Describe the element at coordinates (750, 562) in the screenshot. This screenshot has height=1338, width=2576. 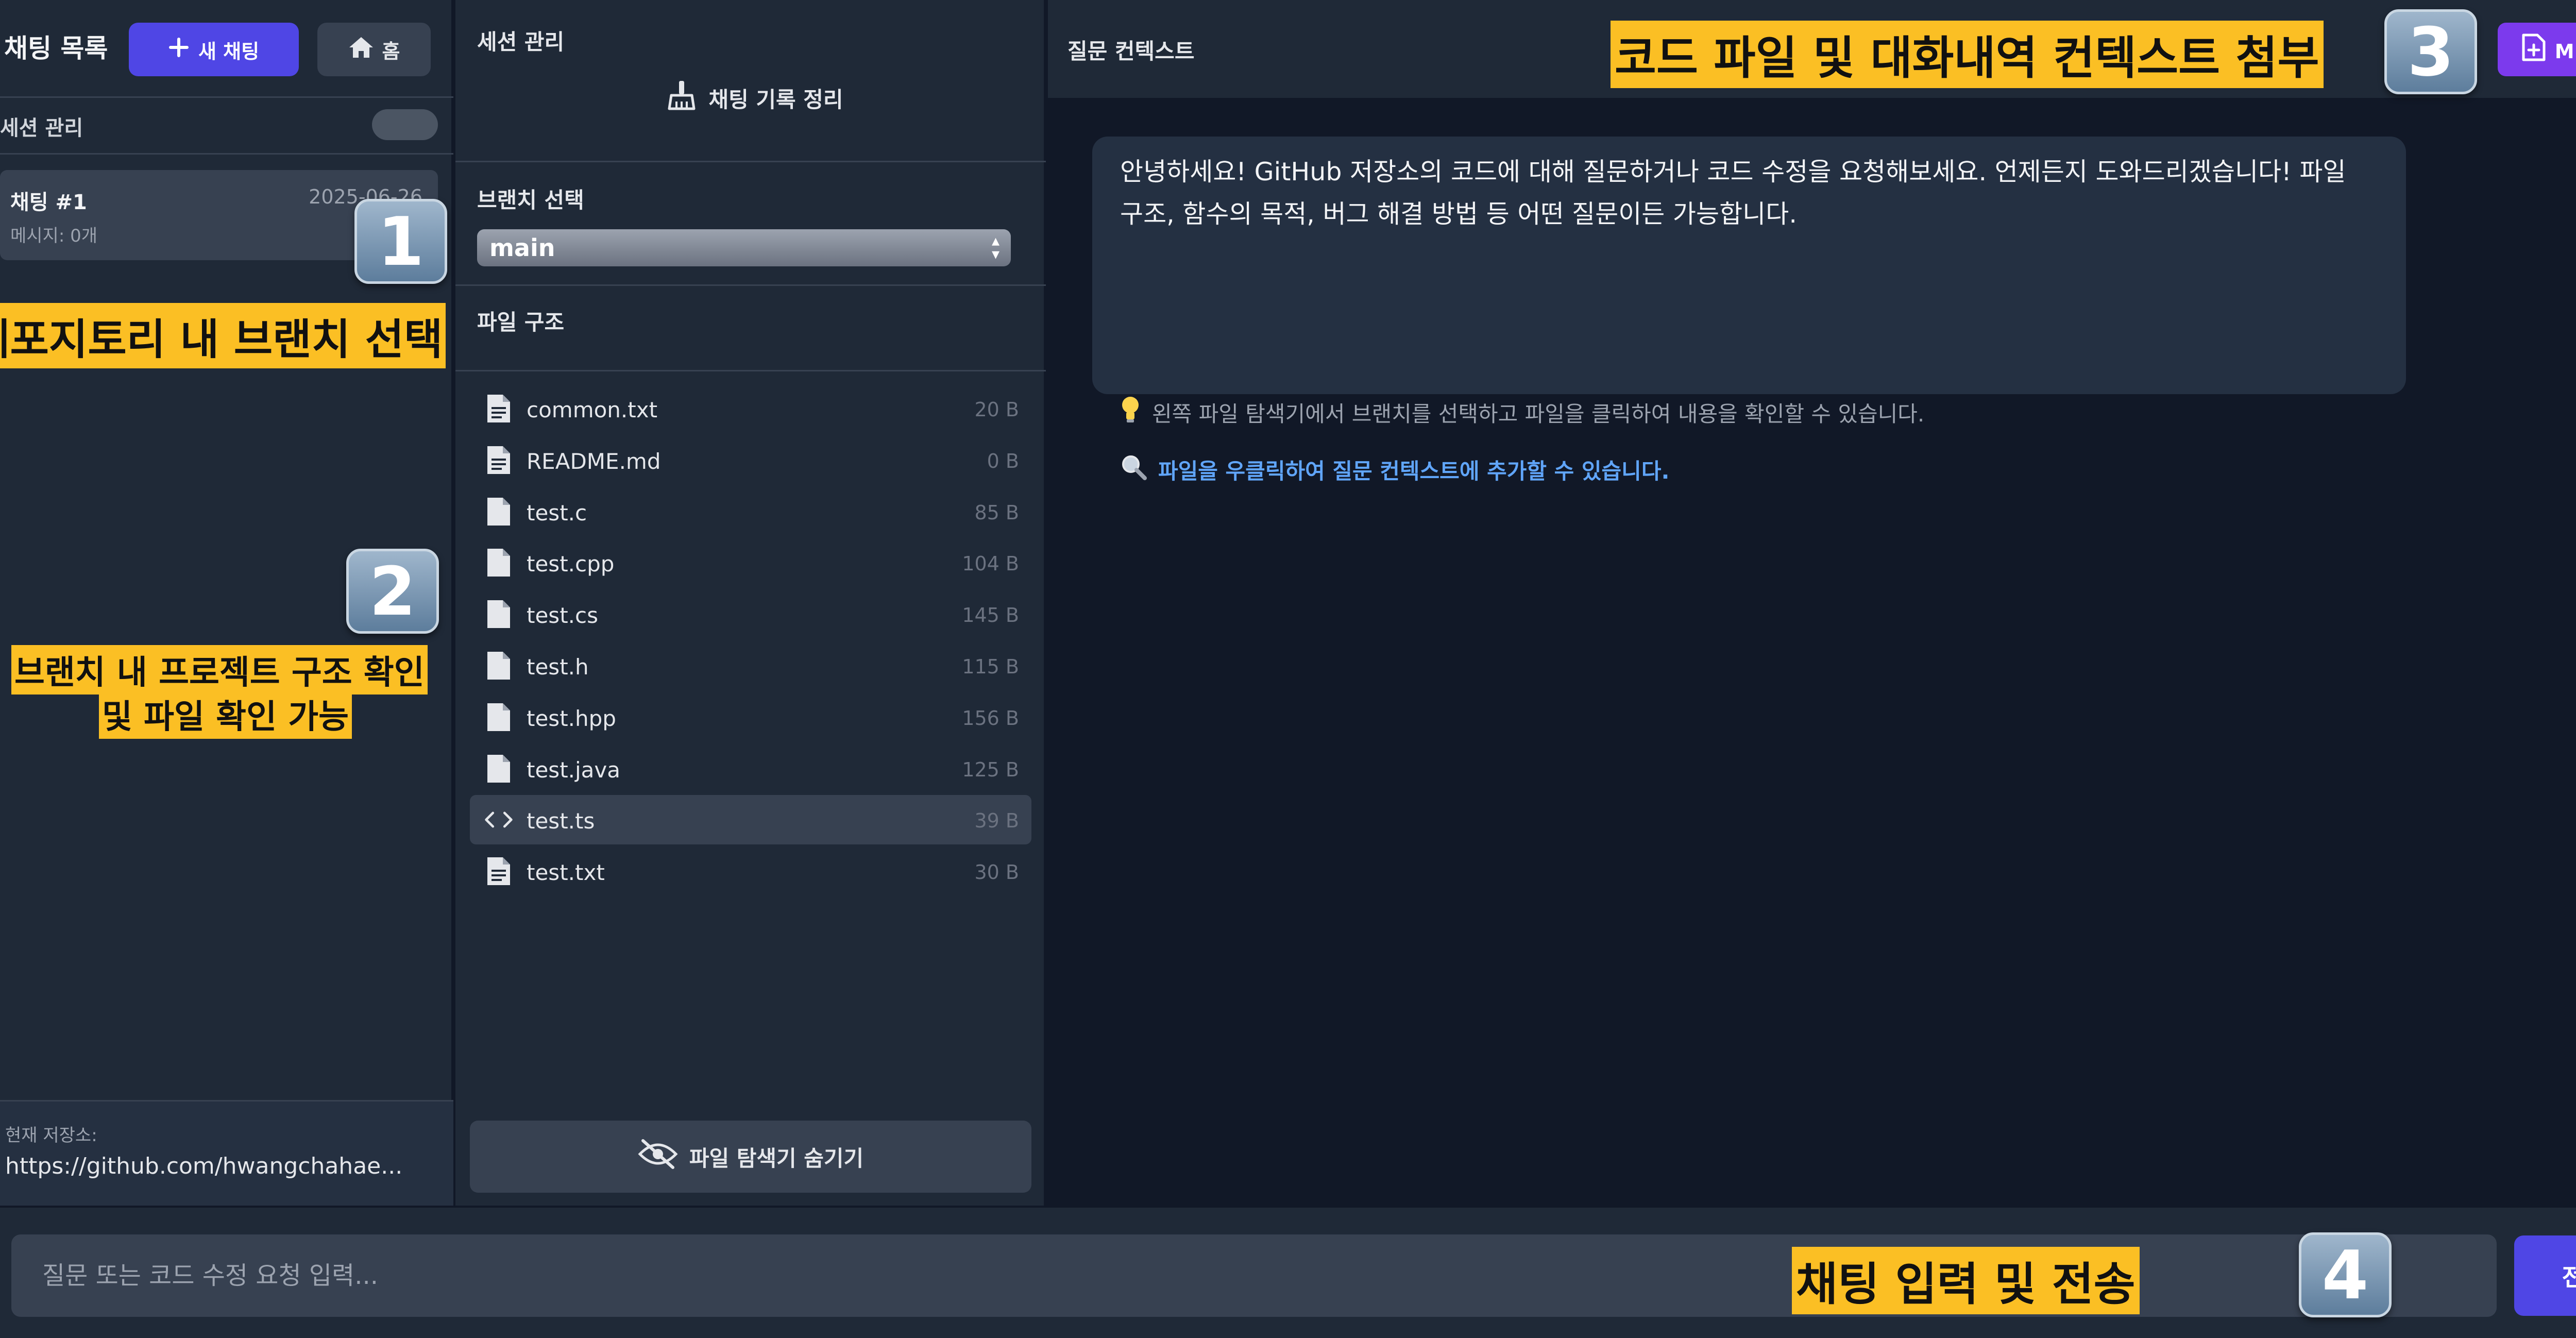
I see `file-row: test.cpp 104 B` at that location.